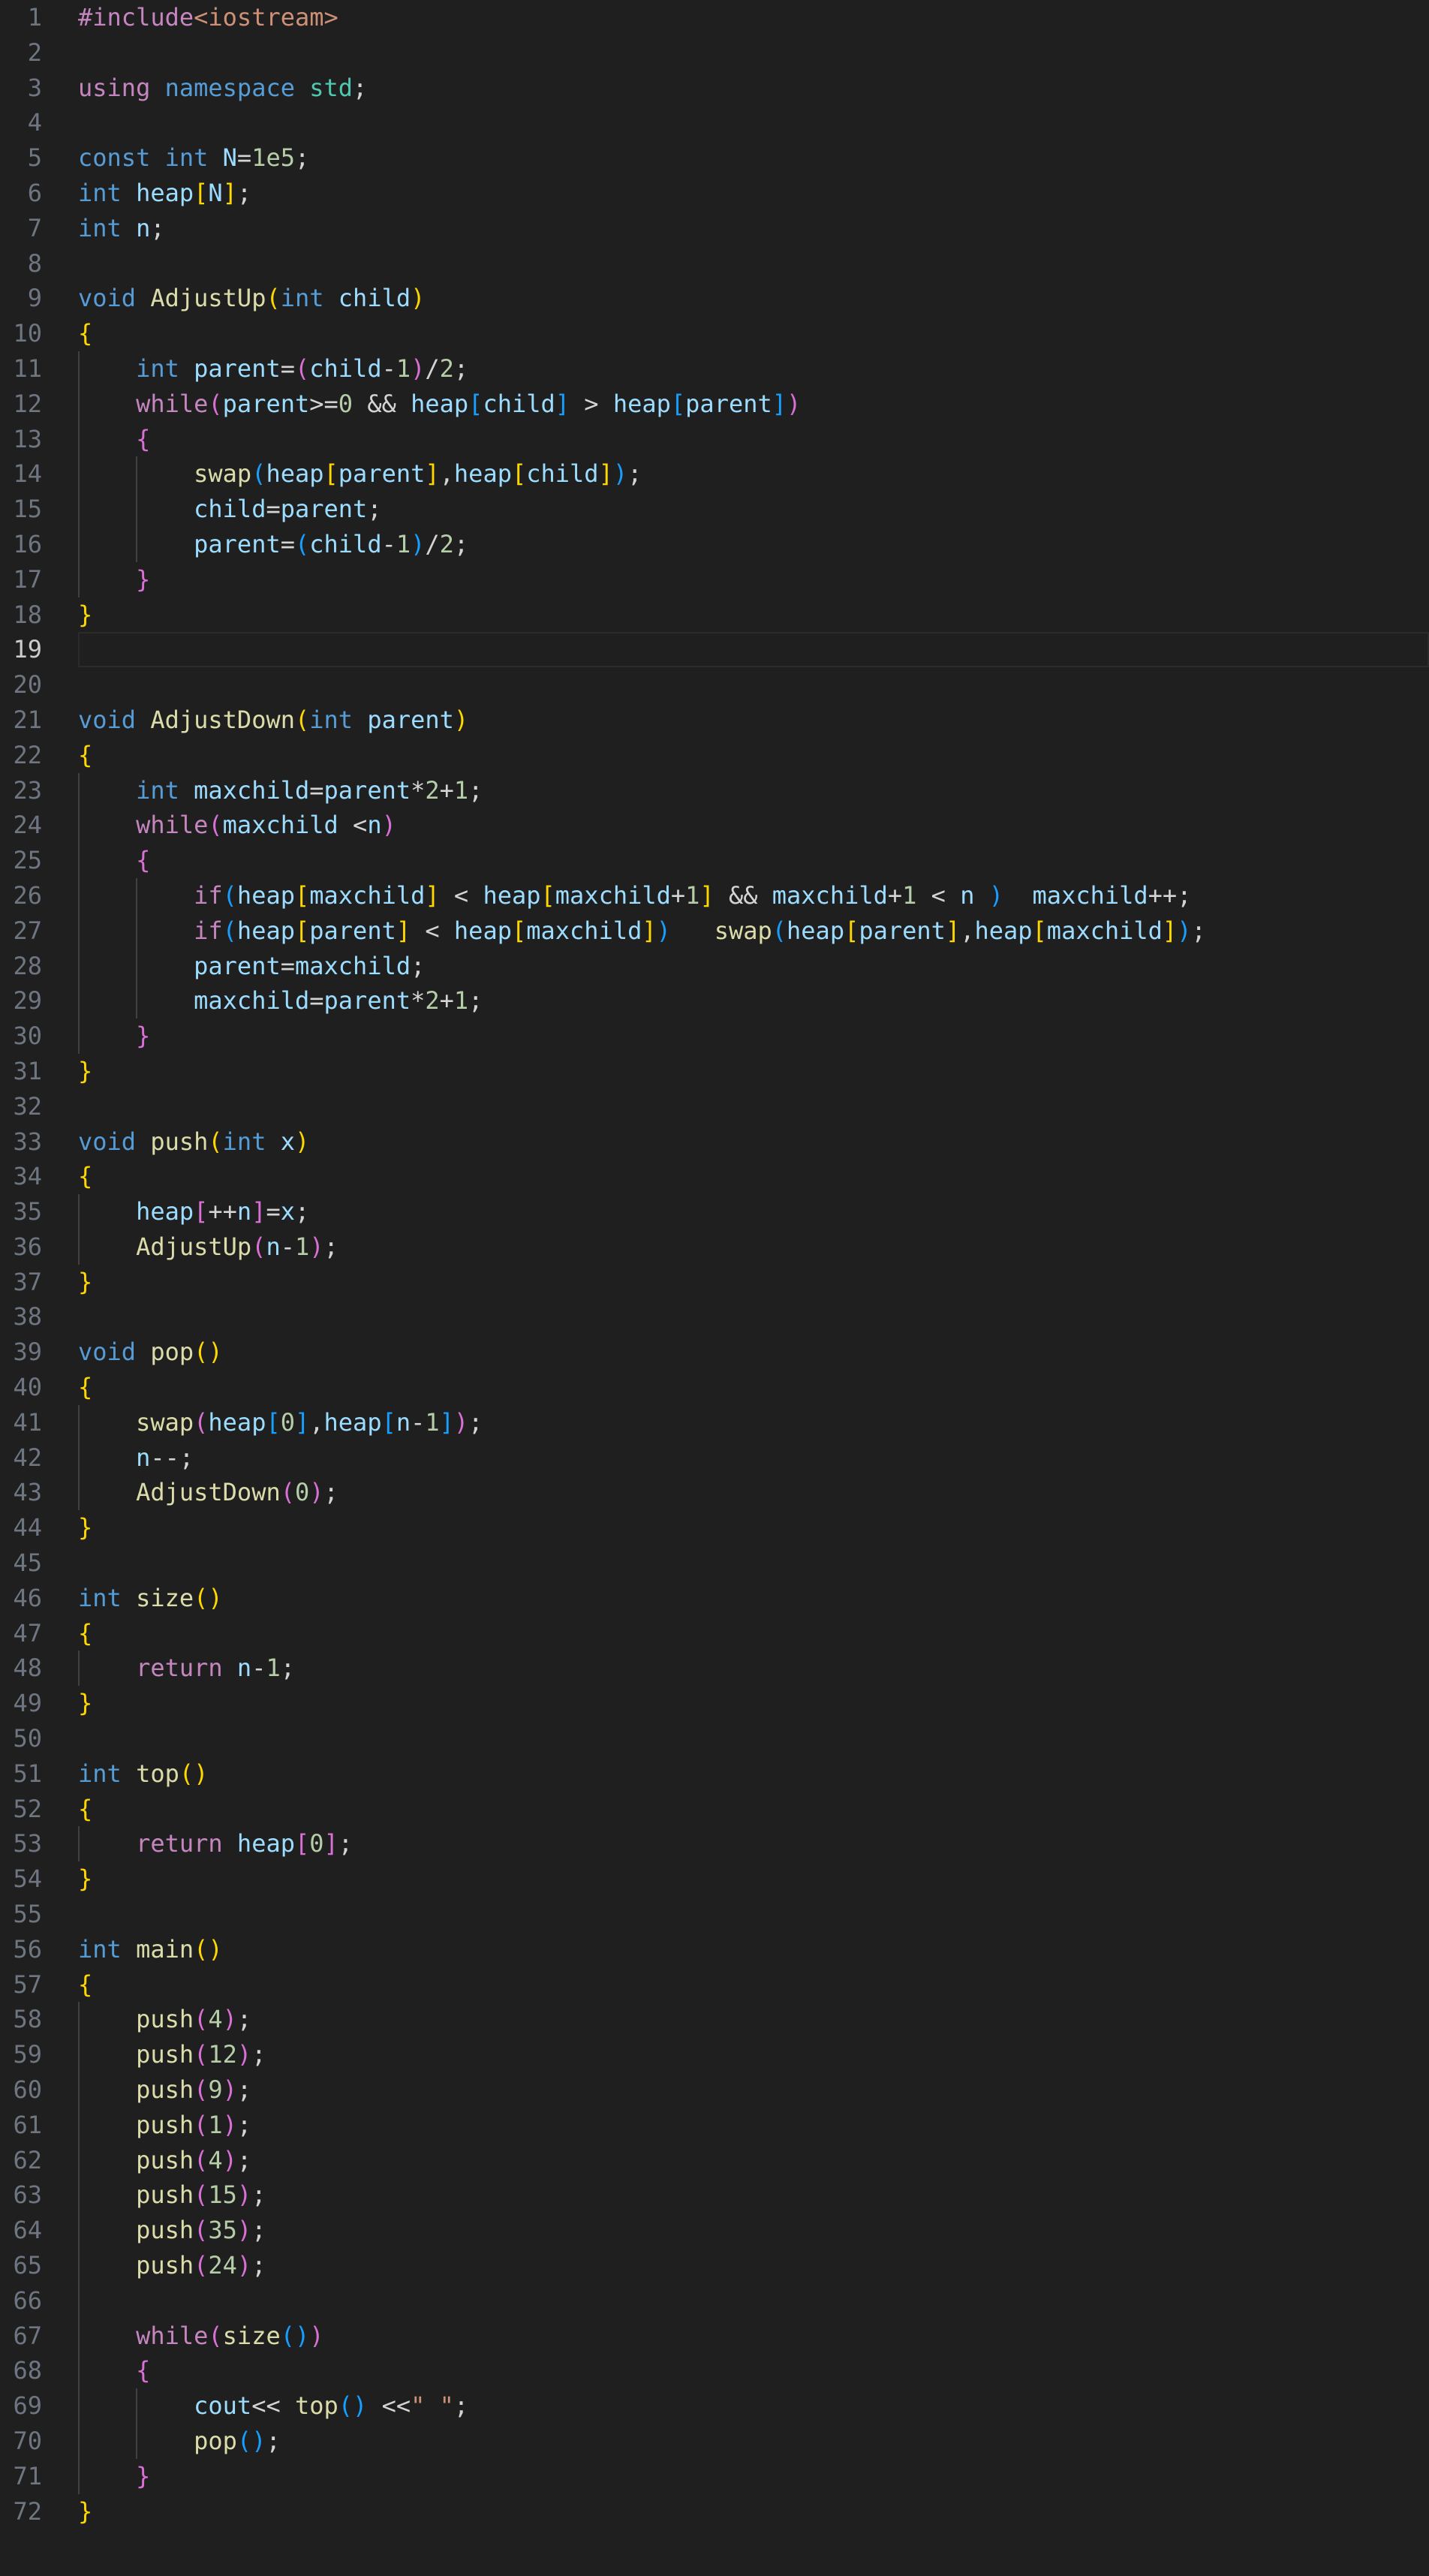  What do you see at coordinates (754, 1844) in the screenshot?
I see `code-line: return heap[0];` at bounding box center [754, 1844].